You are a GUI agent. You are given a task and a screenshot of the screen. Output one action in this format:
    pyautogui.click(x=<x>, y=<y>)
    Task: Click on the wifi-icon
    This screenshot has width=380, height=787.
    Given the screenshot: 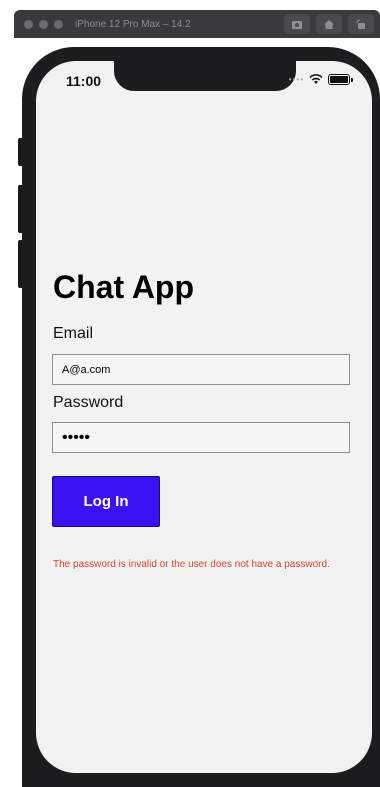 What is the action you would take?
    pyautogui.click(x=316, y=79)
    